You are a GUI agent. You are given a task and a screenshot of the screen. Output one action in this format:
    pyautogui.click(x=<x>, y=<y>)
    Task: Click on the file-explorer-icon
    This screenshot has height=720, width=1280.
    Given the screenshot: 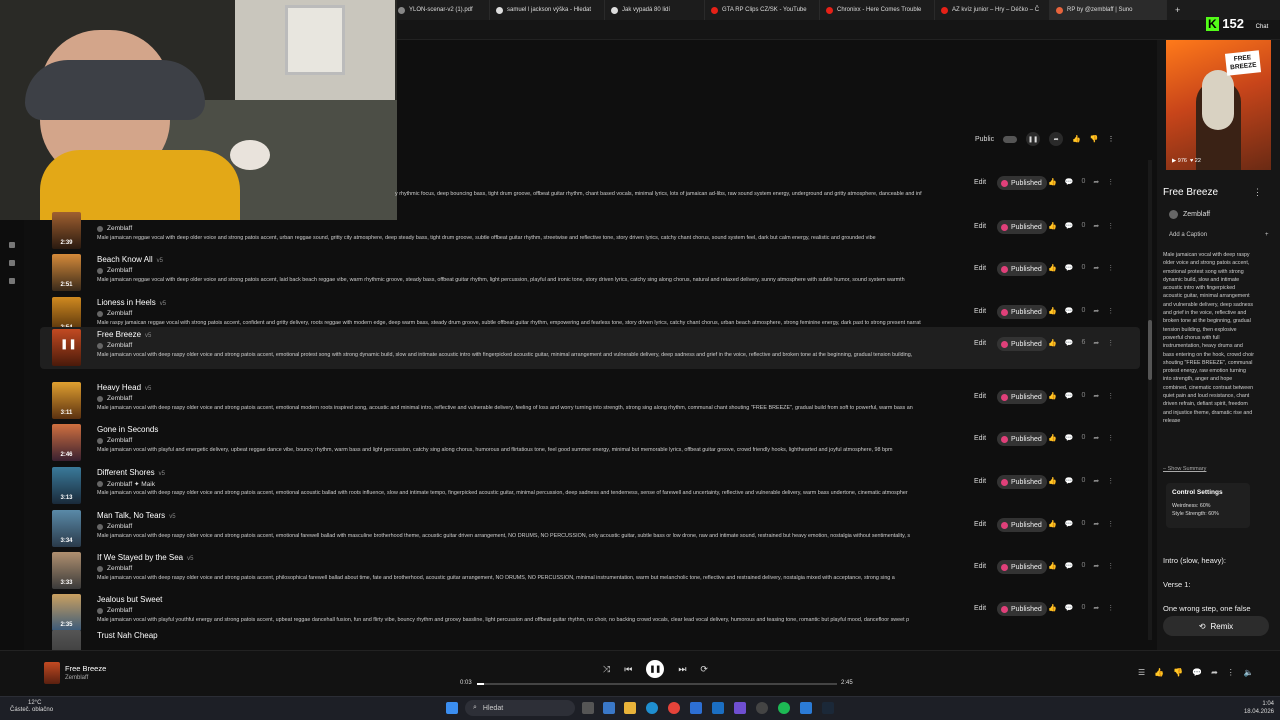 What is the action you would take?
    pyautogui.click(x=630, y=708)
    